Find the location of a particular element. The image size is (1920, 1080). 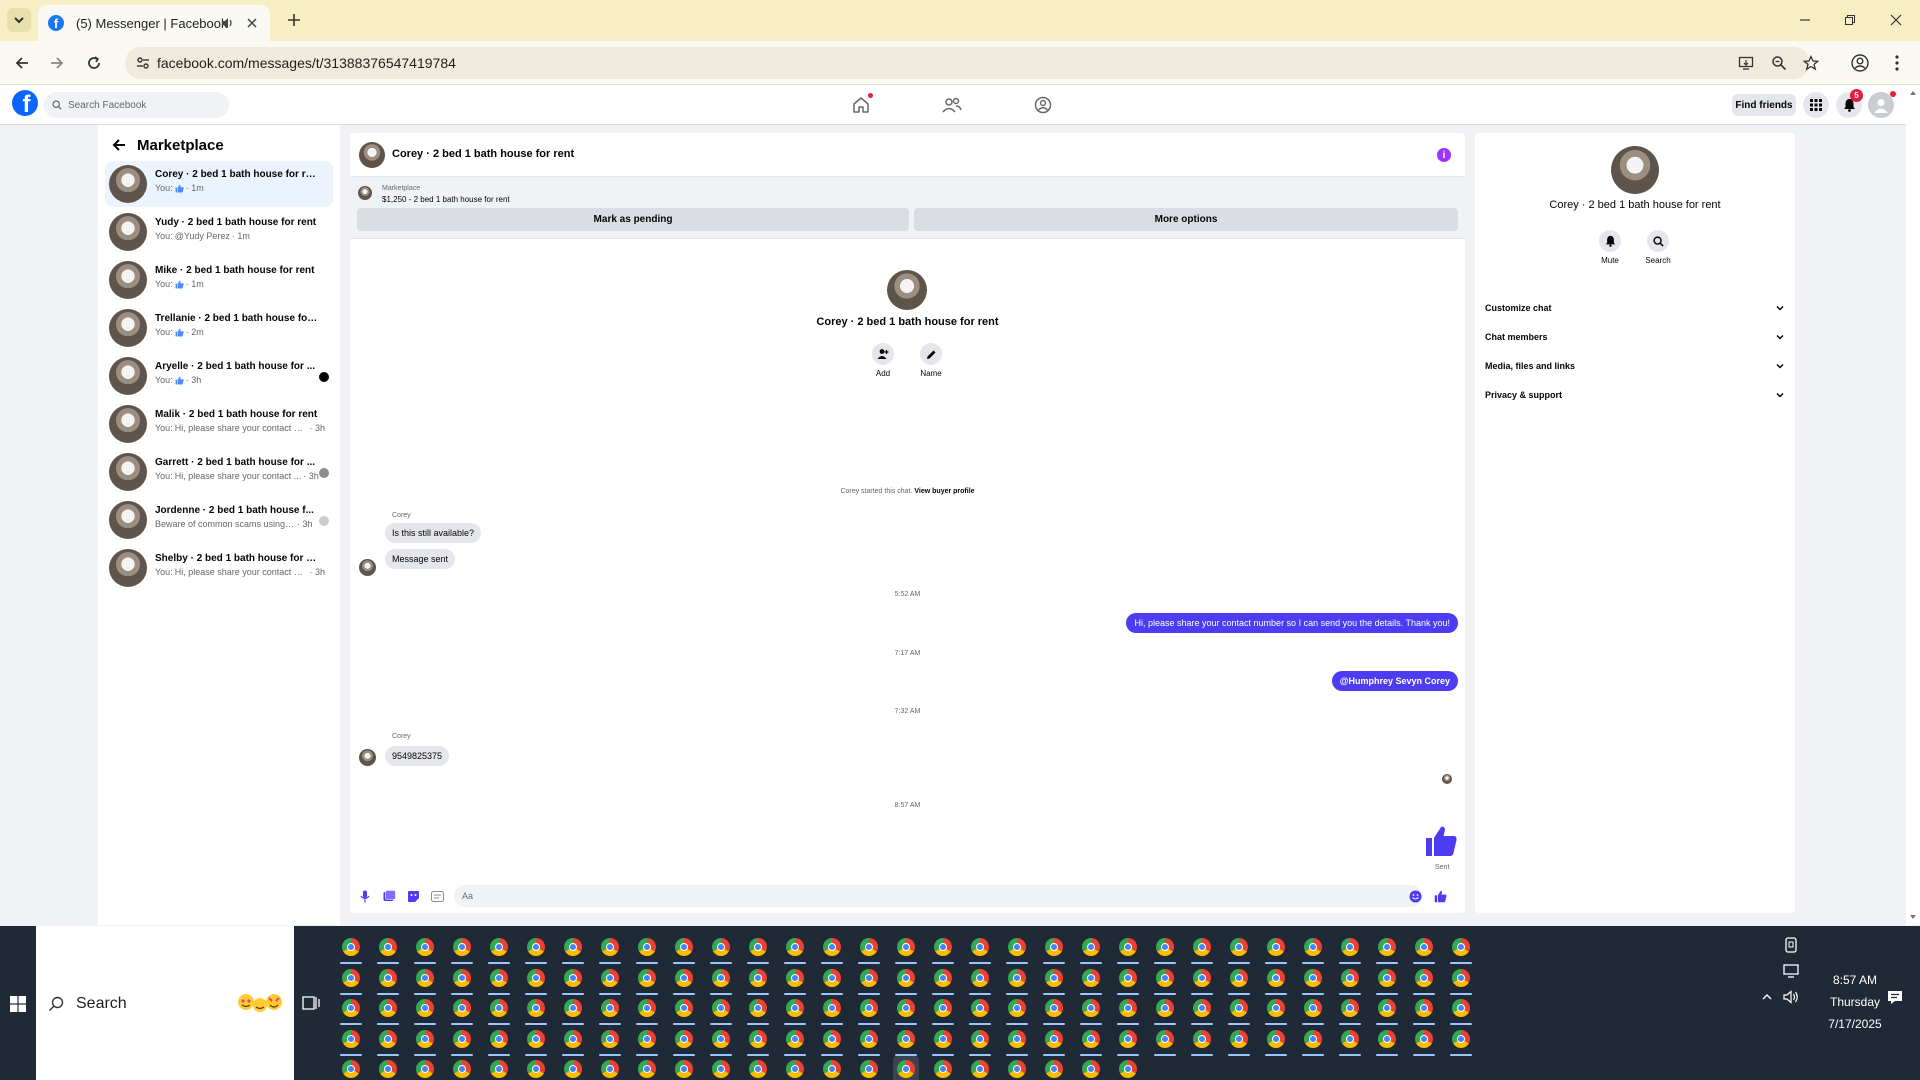

new-tab-button is located at coordinates (294, 20).